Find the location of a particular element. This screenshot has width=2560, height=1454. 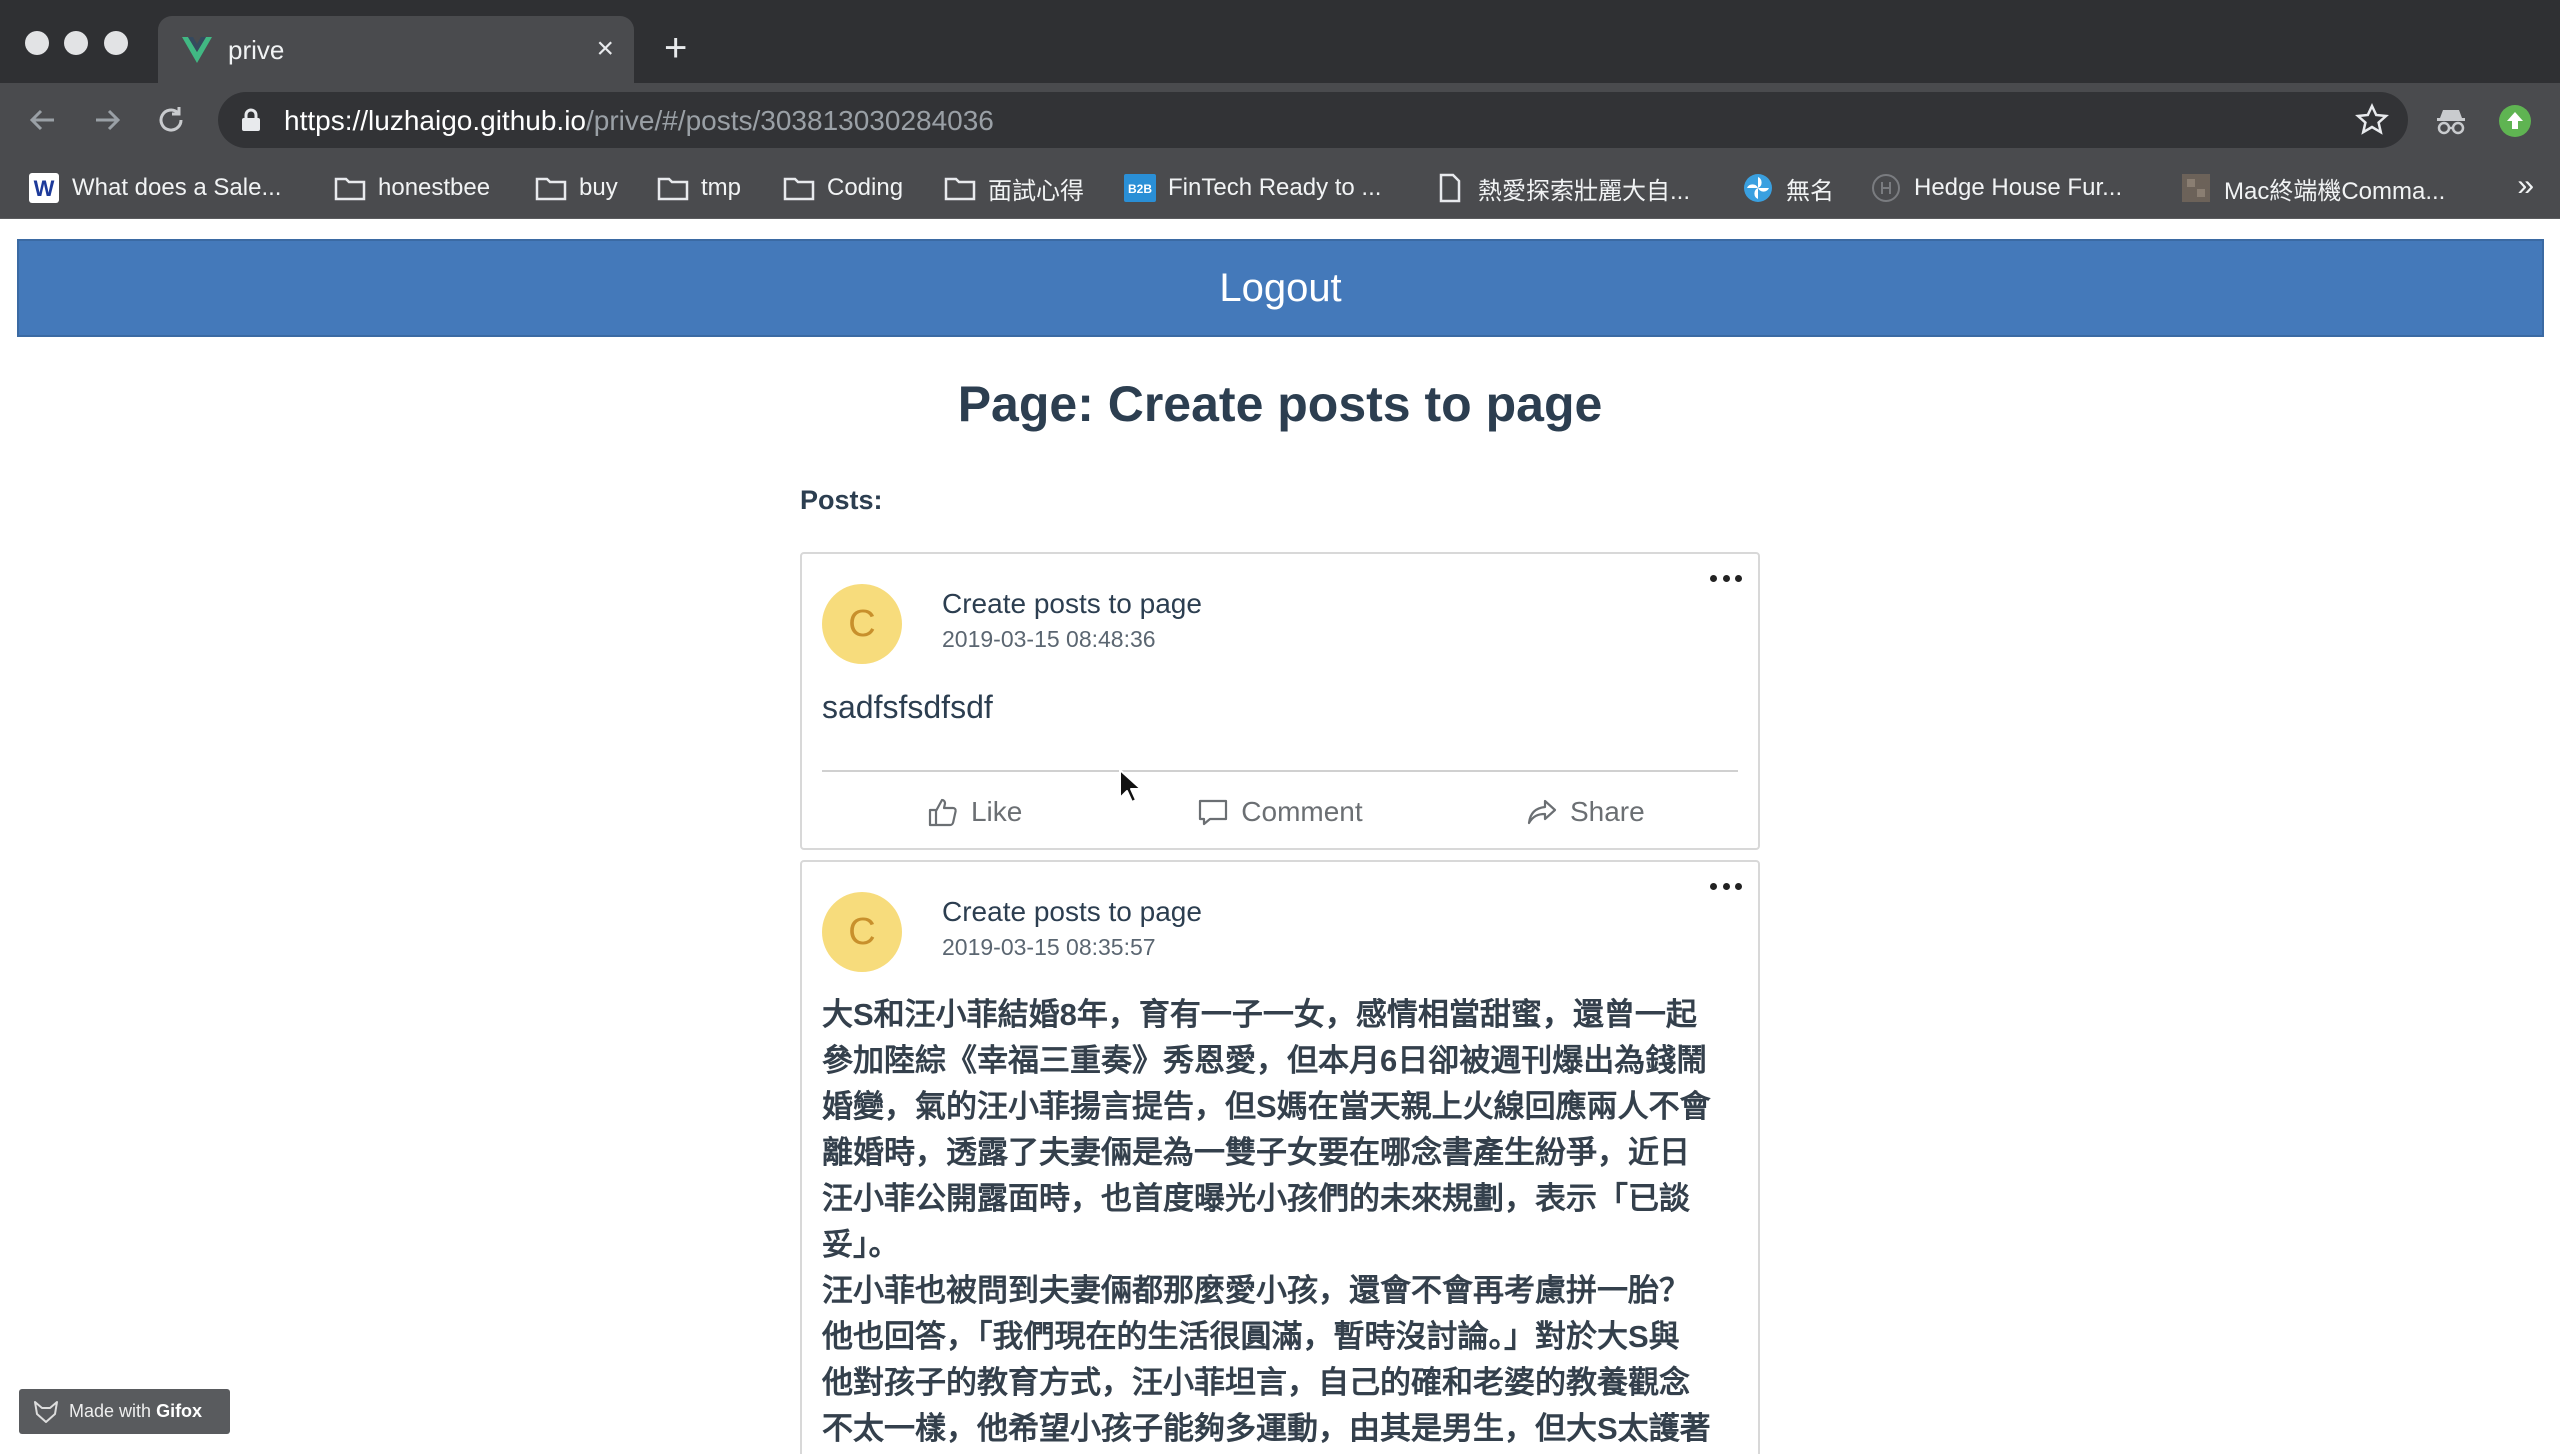

new-tab-button: + is located at coordinates (675, 48).